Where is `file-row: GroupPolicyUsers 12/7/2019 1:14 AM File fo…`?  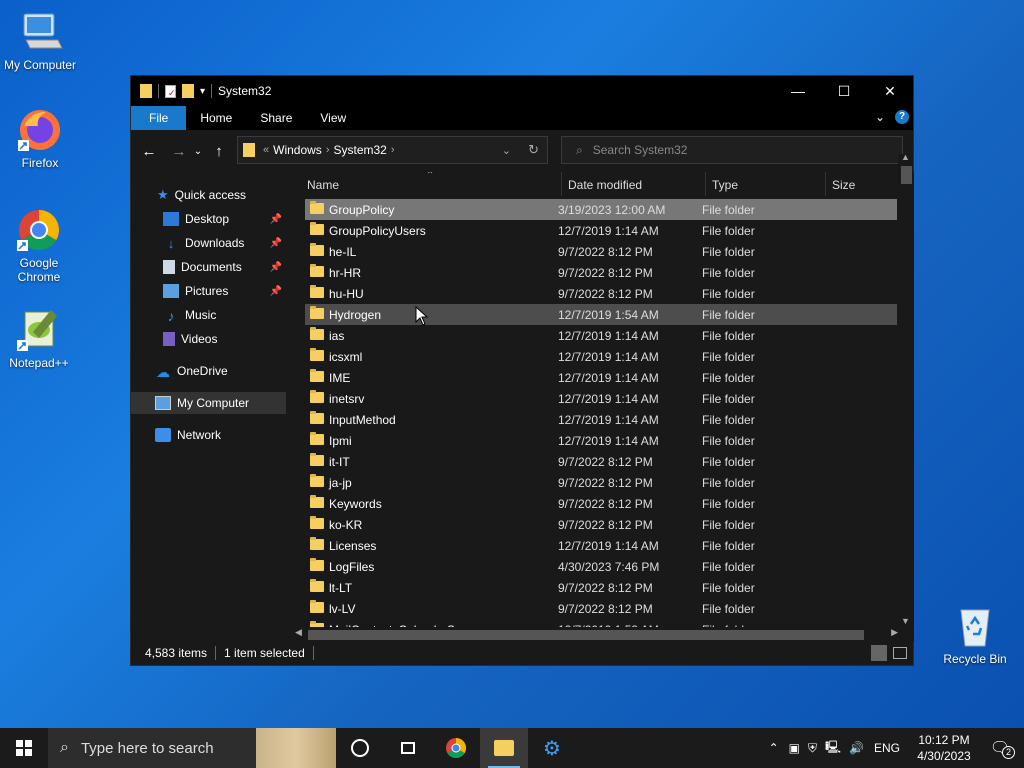 file-row: GroupPolicyUsers 12/7/2019 1:14 AM File fo… is located at coordinates (601, 230).